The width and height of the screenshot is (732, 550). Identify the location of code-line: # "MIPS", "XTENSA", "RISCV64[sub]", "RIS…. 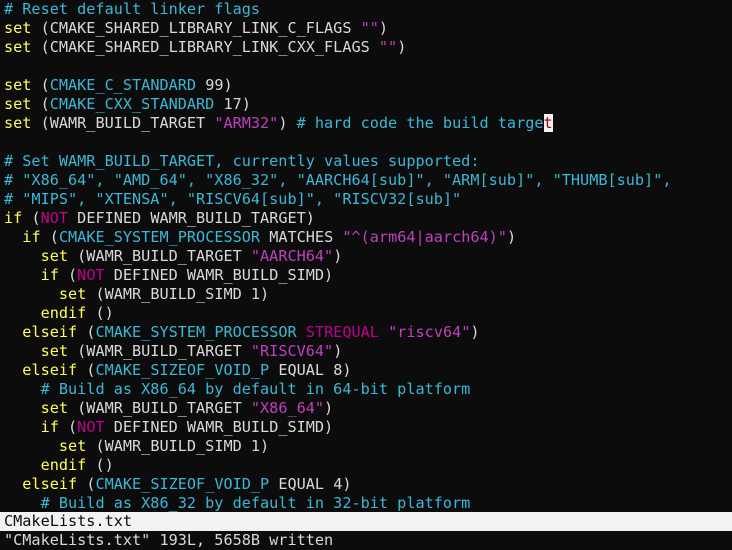
(232, 199).